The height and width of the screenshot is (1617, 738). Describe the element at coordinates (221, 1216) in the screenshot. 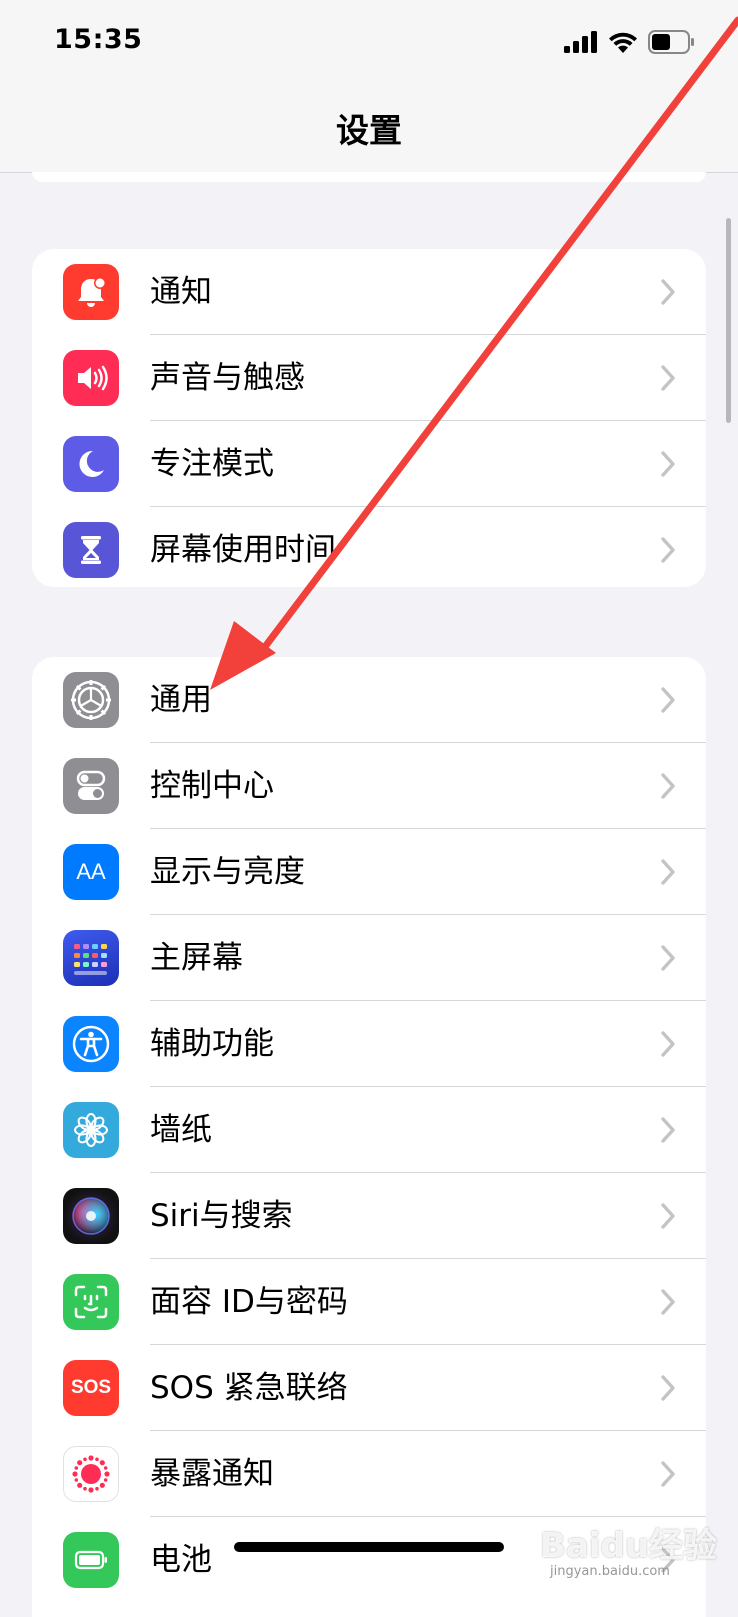

I see `settings-row-label: Siri与搜索` at that location.